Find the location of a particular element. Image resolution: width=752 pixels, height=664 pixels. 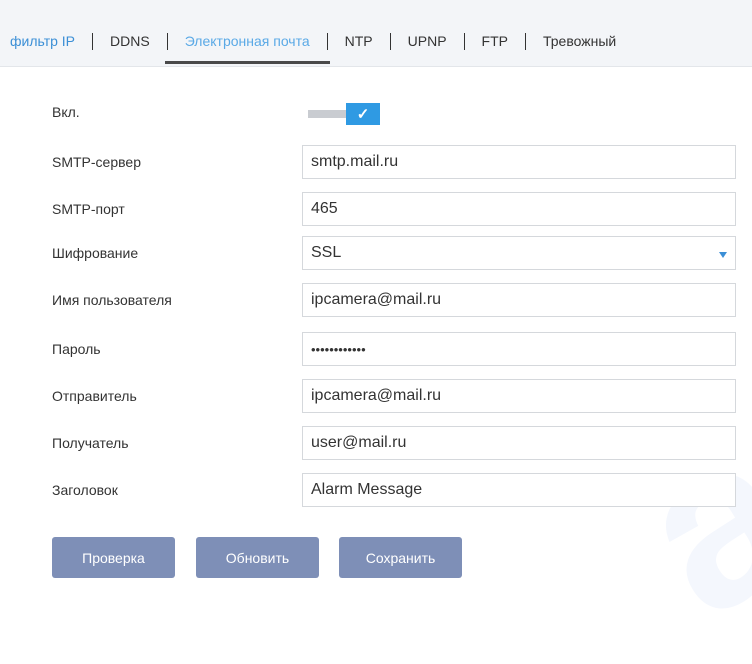

encryption-label: Шифрование is located at coordinates (95, 253).